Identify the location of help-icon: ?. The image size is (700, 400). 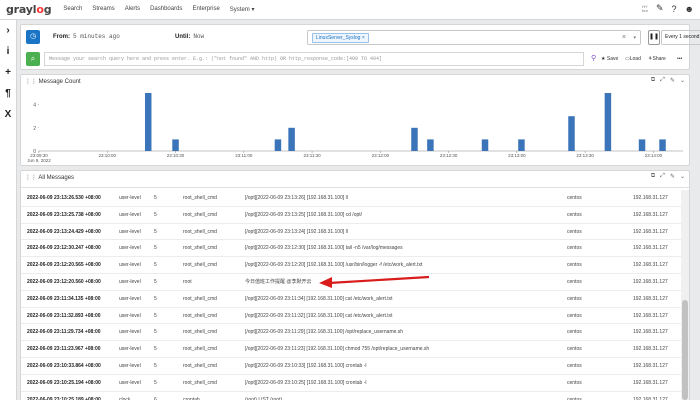
(674, 9).